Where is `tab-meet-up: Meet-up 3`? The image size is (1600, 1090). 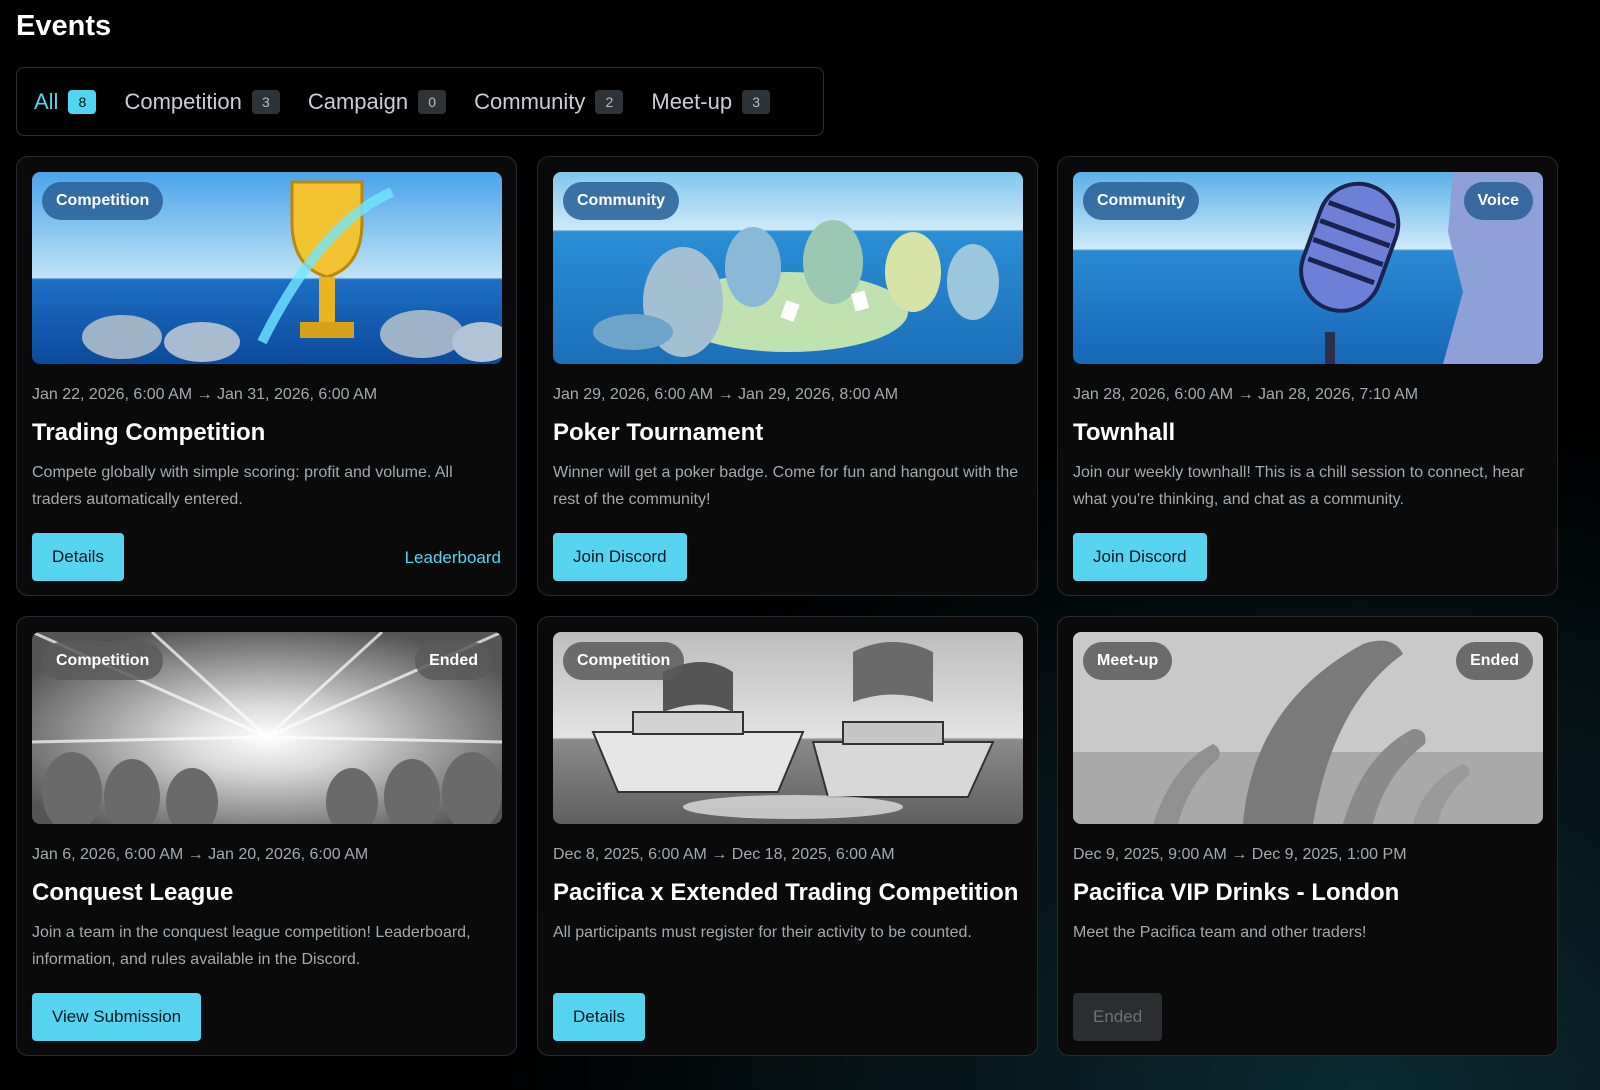 tab-meet-up: Meet-up 3 is located at coordinates (711, 101).